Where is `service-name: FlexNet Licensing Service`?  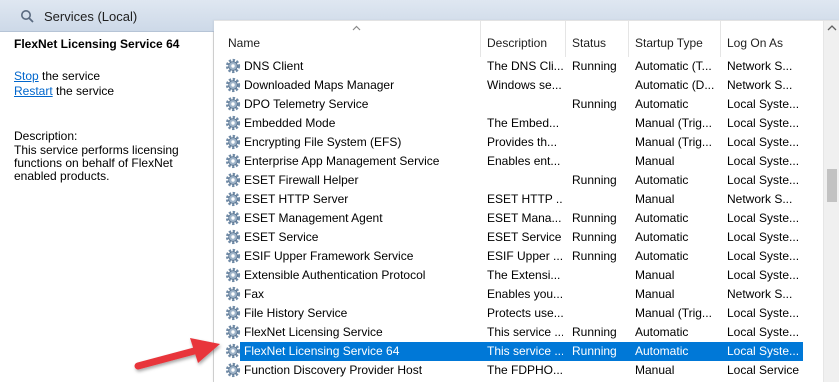
service-name: FlexNet Licensing Service is located at coordinates (313, 332).